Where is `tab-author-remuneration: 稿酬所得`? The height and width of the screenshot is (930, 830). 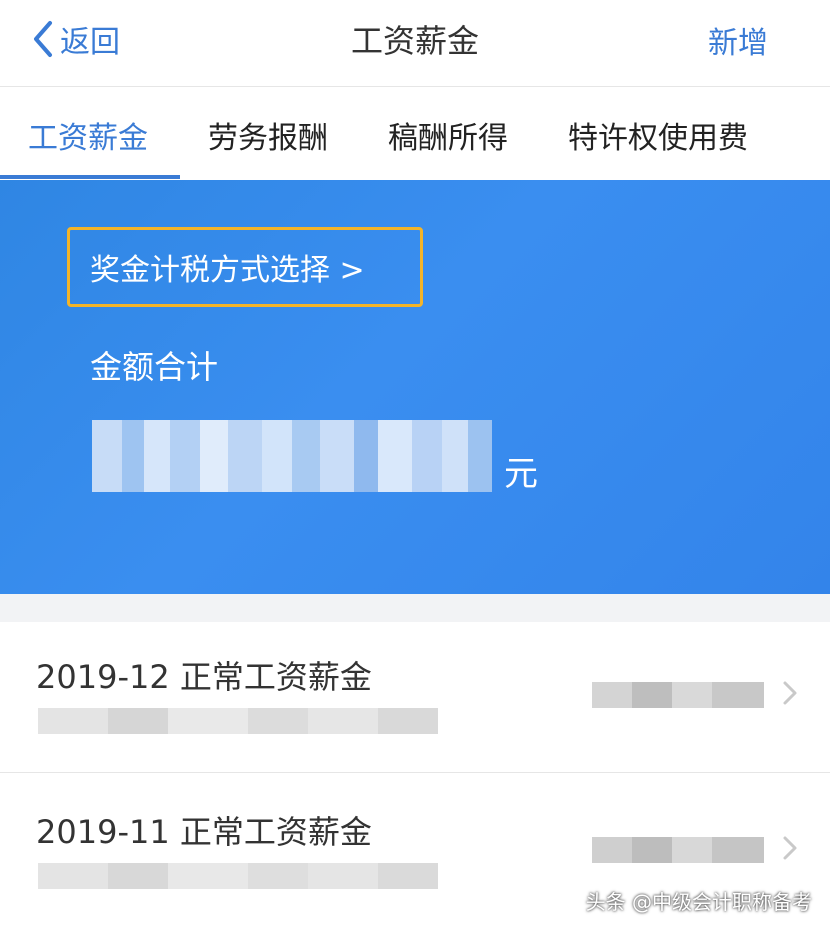 tab-author-remuneration: 稿酬所得 is located at coordinates (448, 135).